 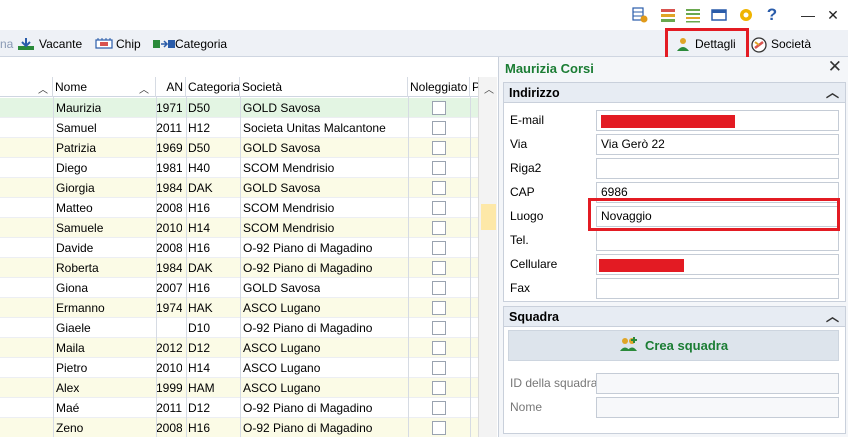 I want to click on field-cellulare, so click(x=717, y=264).